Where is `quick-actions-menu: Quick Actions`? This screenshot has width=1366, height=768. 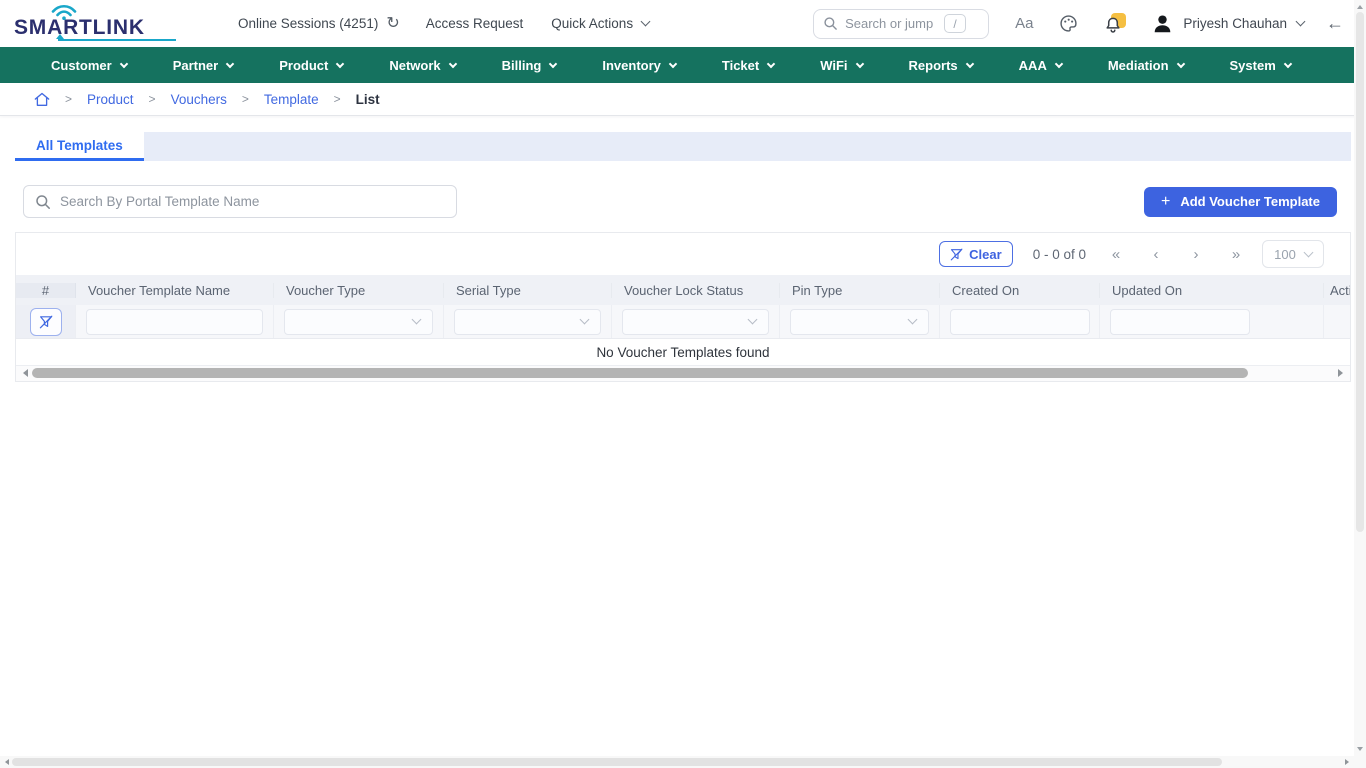 quick-actions-menu: Quick Actions is located at coordinates (601, 23).